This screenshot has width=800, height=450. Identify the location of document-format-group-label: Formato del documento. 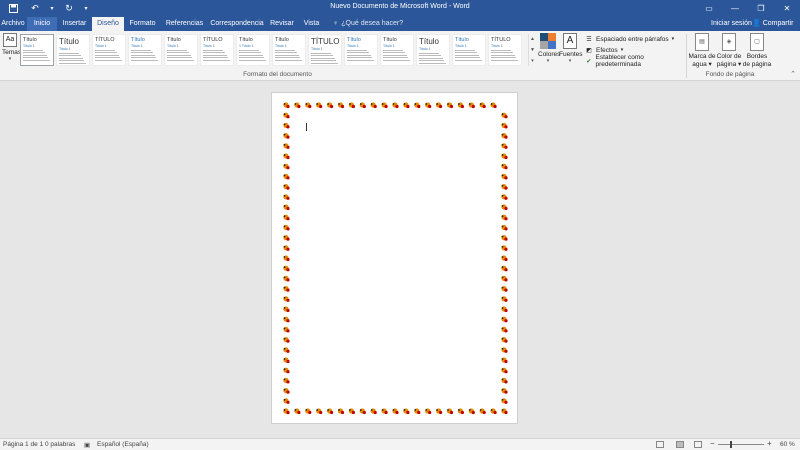
(277, 74).